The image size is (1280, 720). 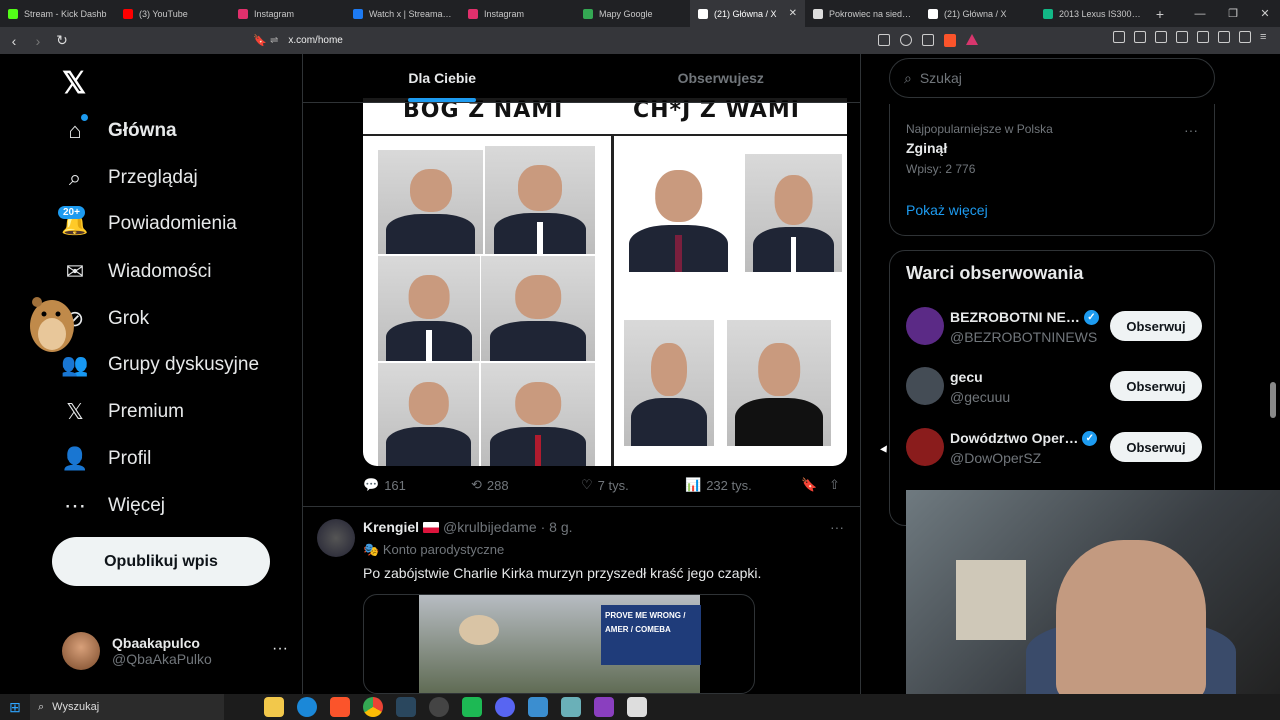 What do you see at coordinates (928, 40) in the screenshot?
I see `share-icon` at bounding box center [928, 40].